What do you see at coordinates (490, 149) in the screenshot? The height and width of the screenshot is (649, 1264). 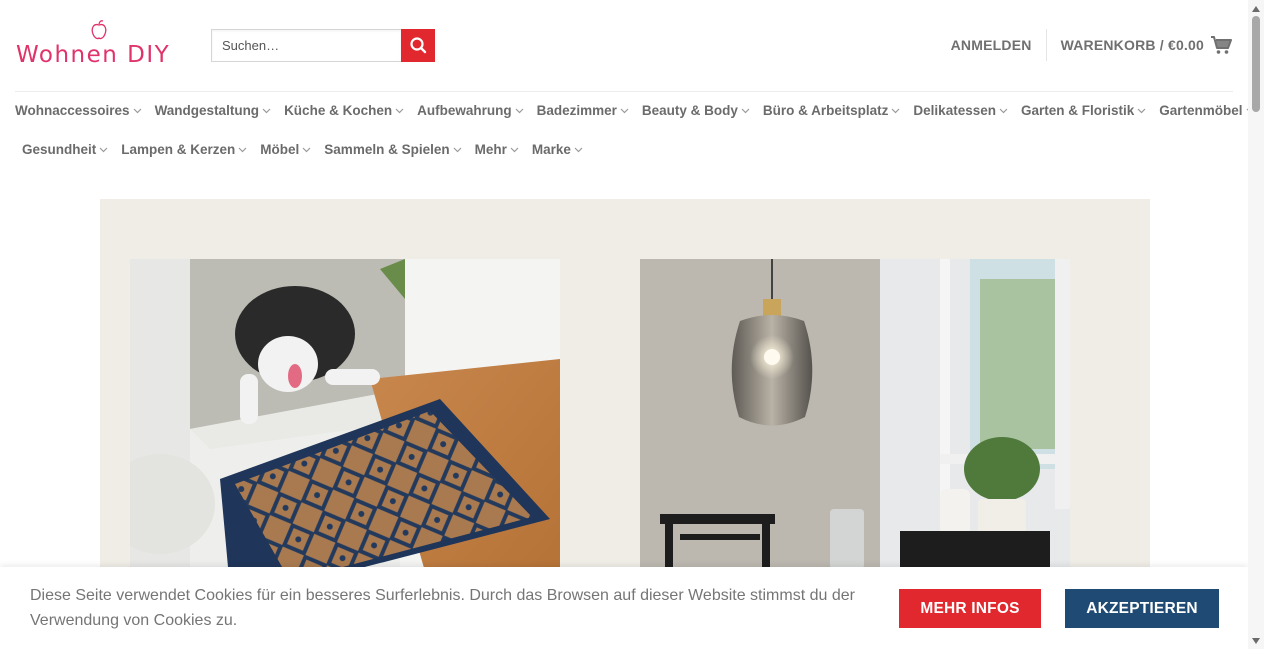 I see `nav-label: Mehr` at bounding box center [490, 149].